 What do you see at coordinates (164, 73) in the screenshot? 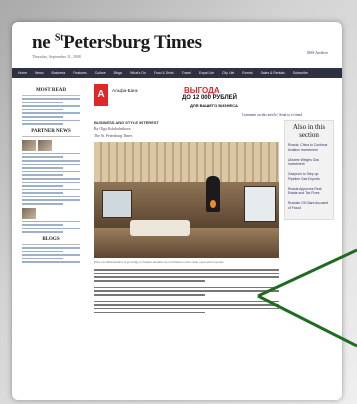
I see `nav-item: Food & Drink` at bounding box center [164, 73].